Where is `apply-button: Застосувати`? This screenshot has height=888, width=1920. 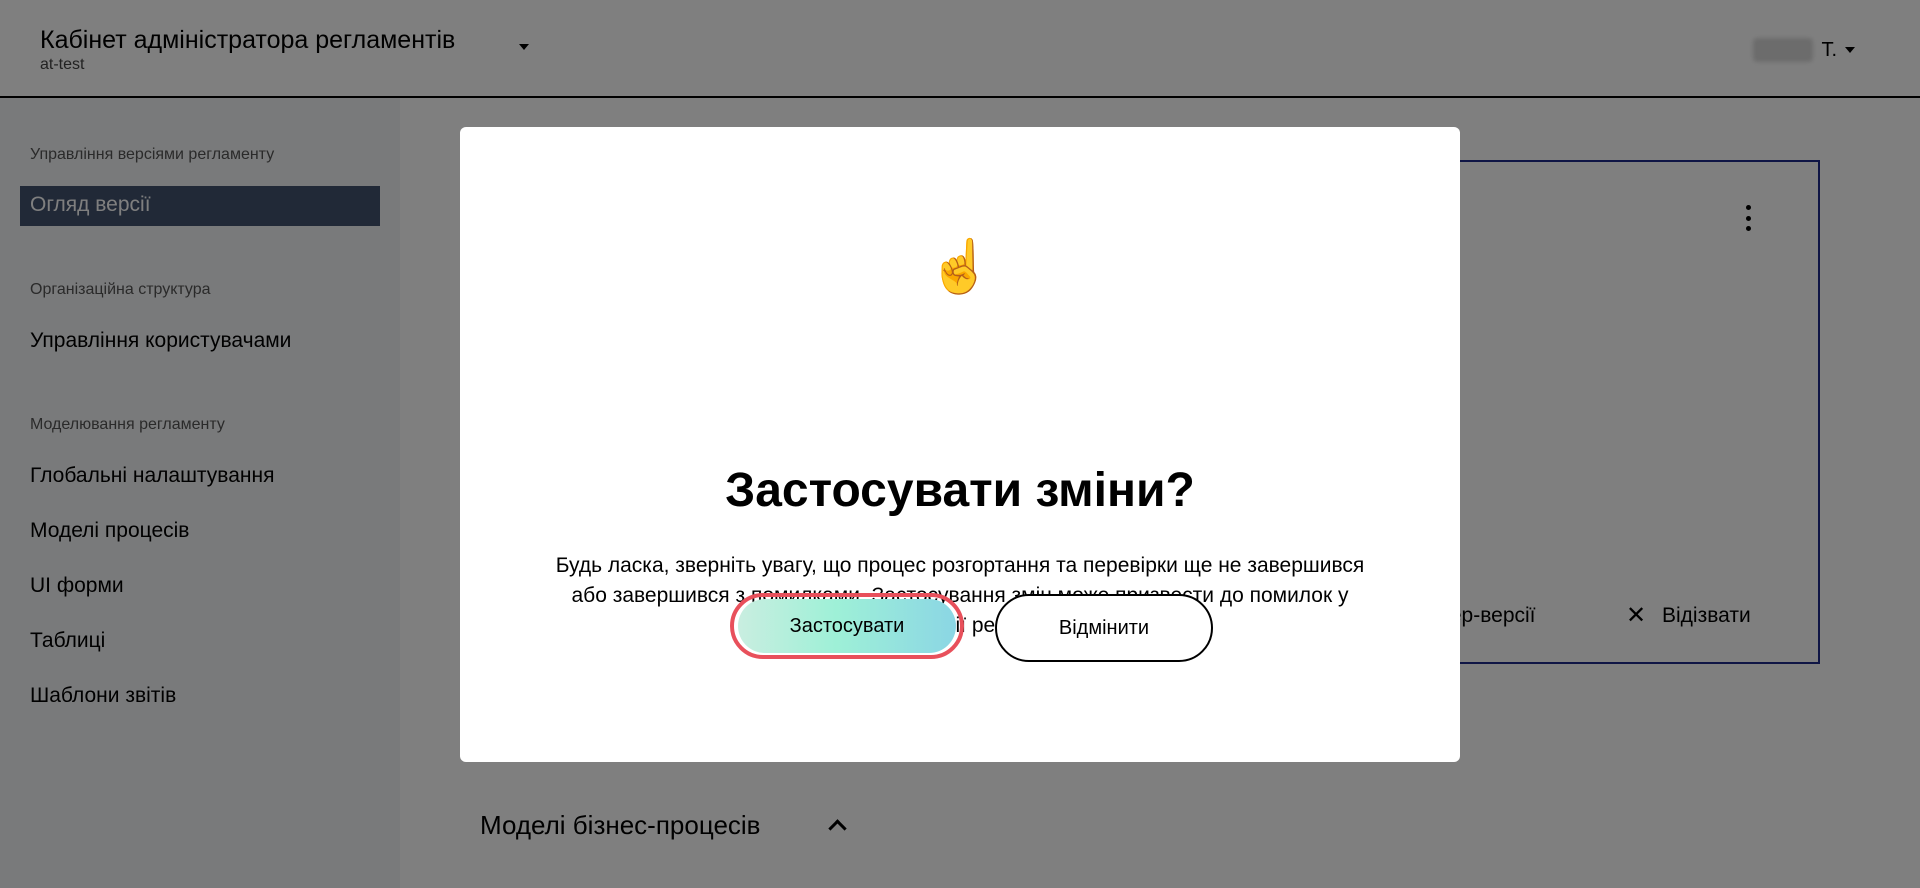 apply-button: Застосувати is located at coordinates (847, 626).